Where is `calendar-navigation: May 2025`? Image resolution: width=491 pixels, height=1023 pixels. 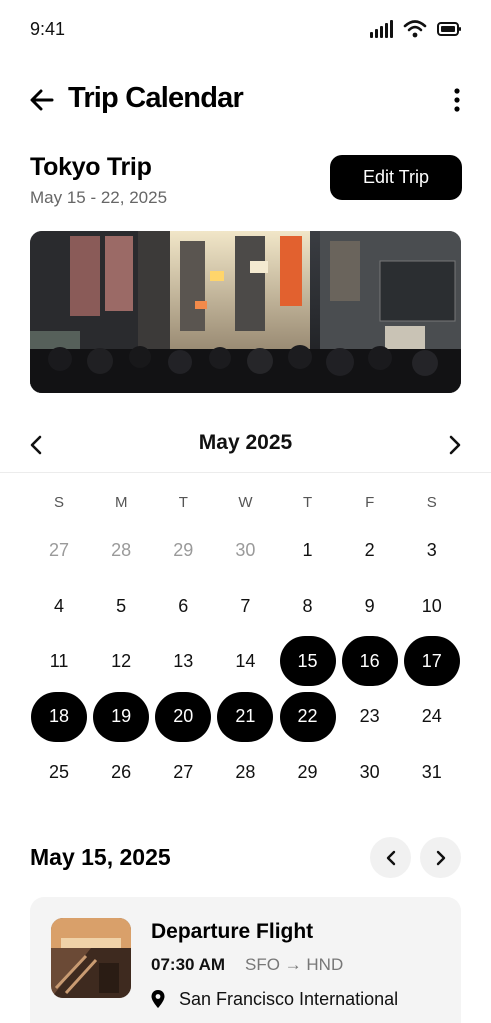 calendar-navigation: May 2025 is located at coordinates (245, 445).